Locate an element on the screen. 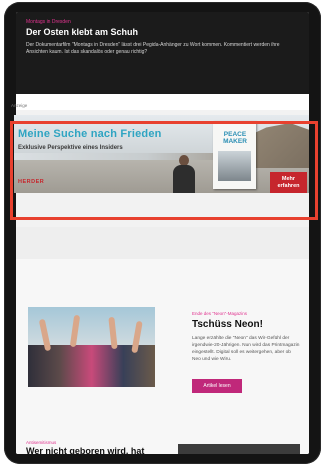 Image resolution: width=329 pixels, height=468 pixels. ad-person-illustration is located at coordinates (184, 174).